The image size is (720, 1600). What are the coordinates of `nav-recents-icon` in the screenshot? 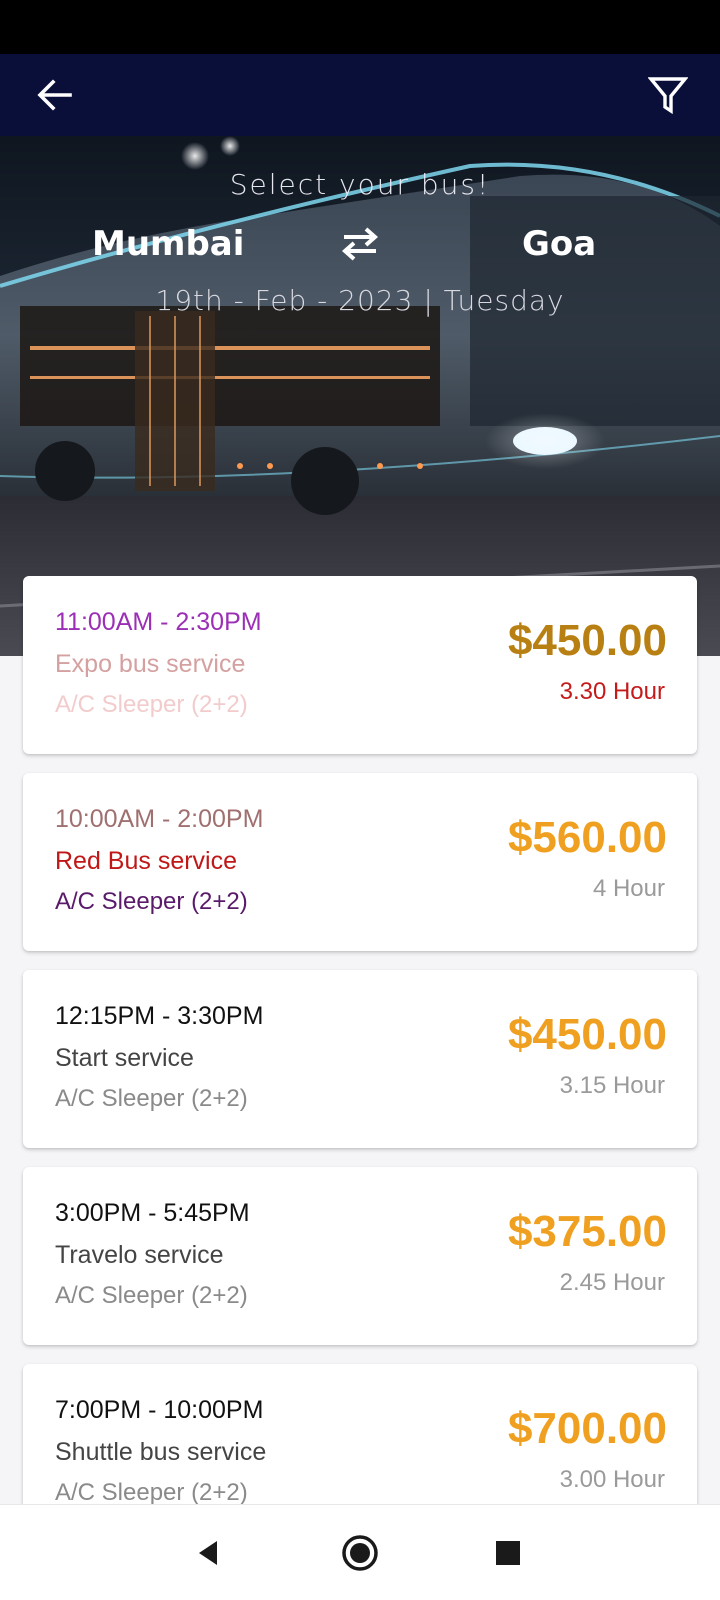 It's located at (508, 1553).